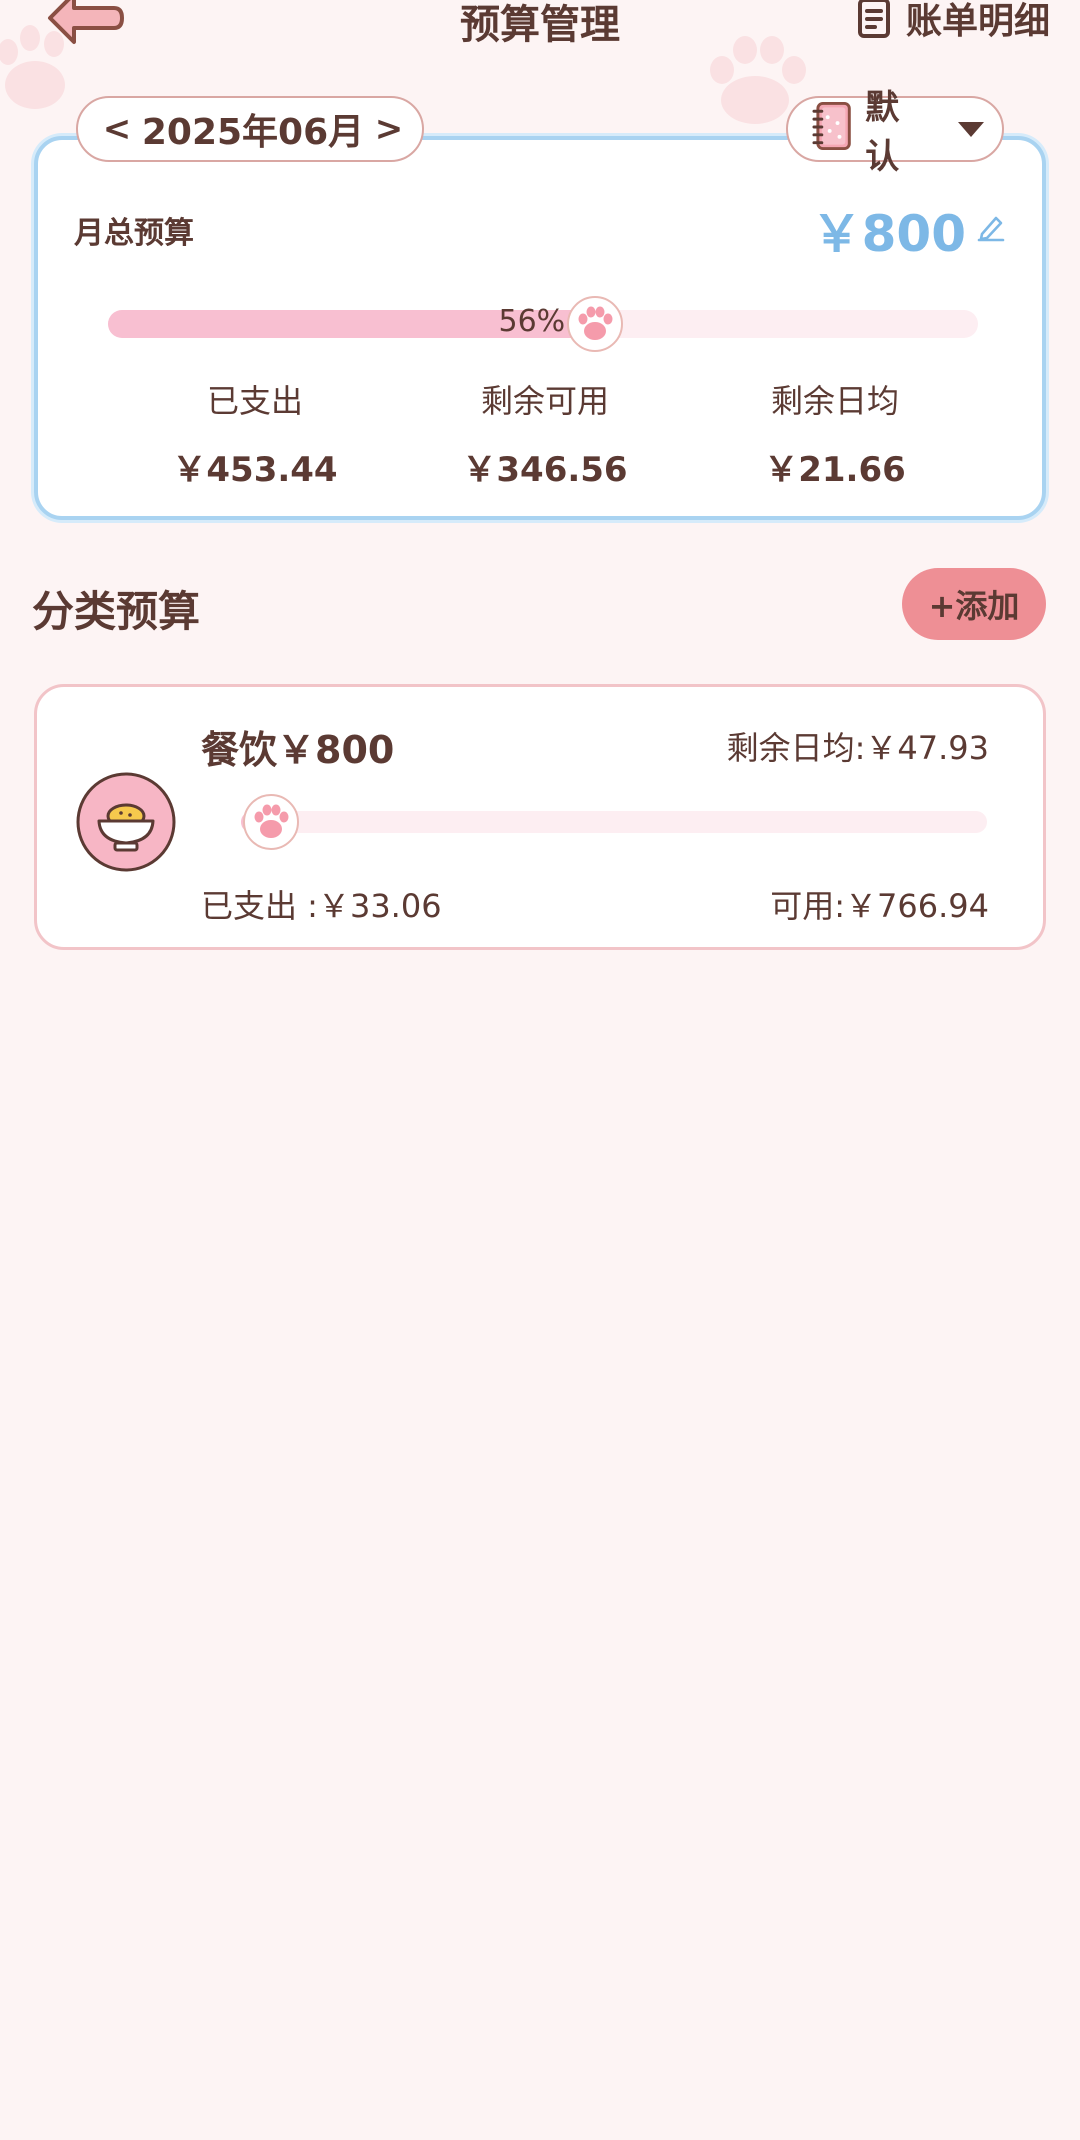 The image size is (1080, 2140). I want to click on notebook-icon, so click(831, 126).